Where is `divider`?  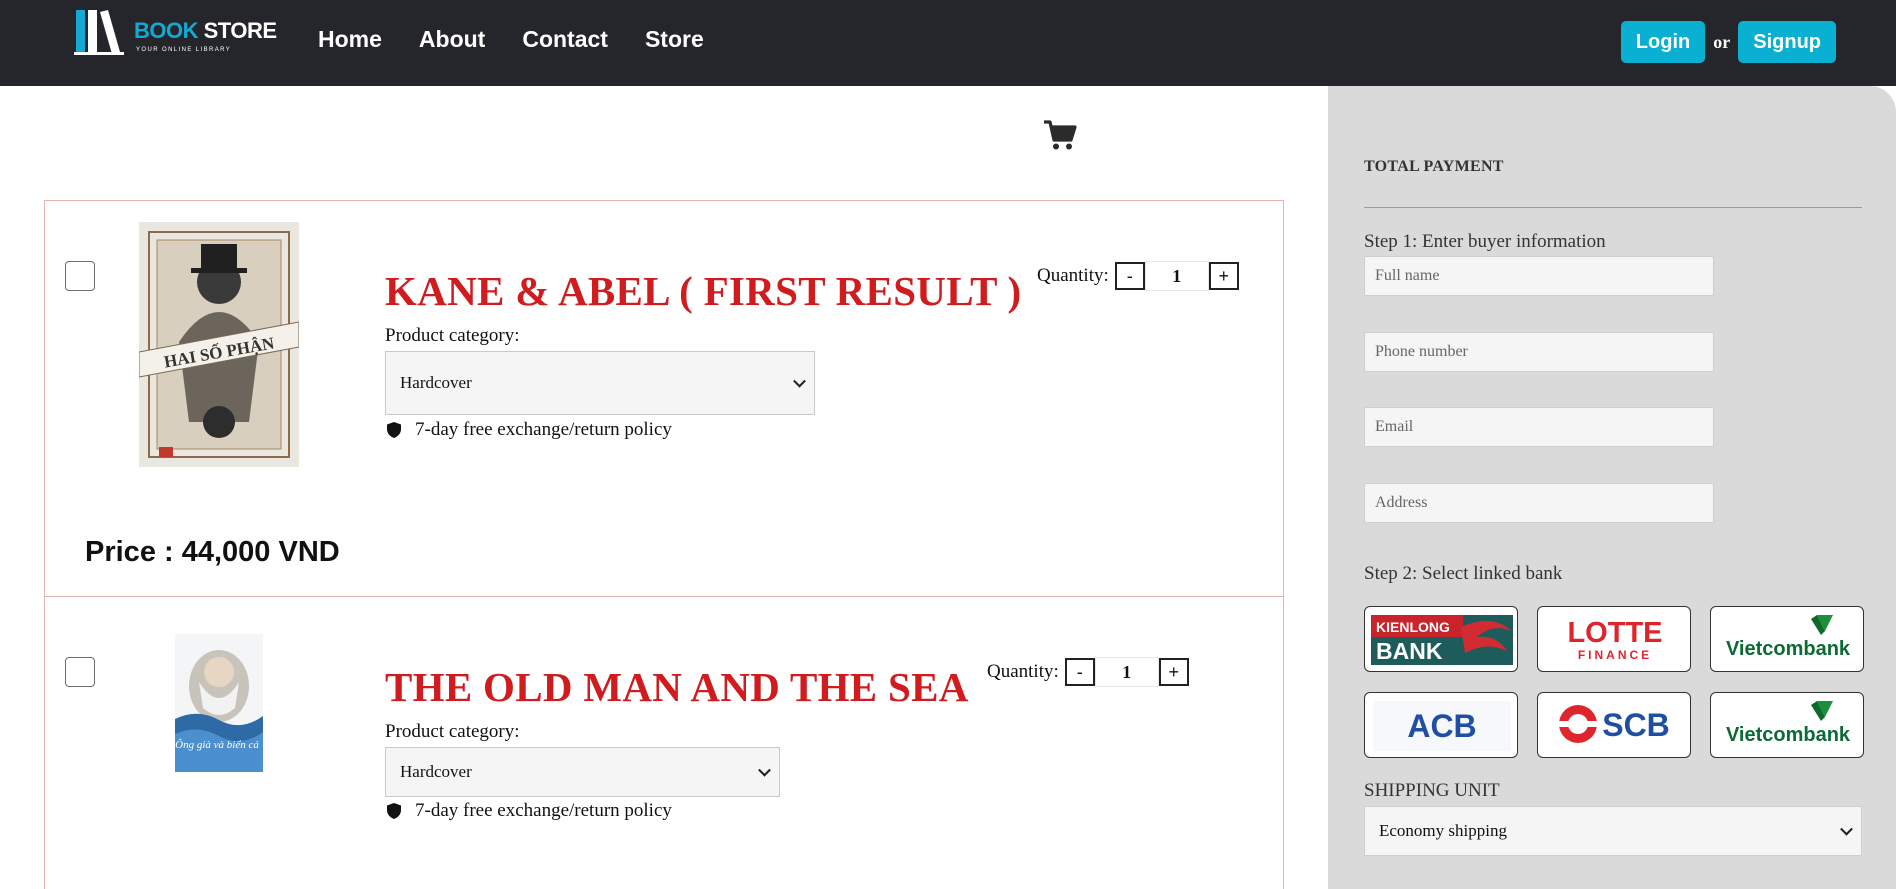 divider is located at coordinates (1613, 207).